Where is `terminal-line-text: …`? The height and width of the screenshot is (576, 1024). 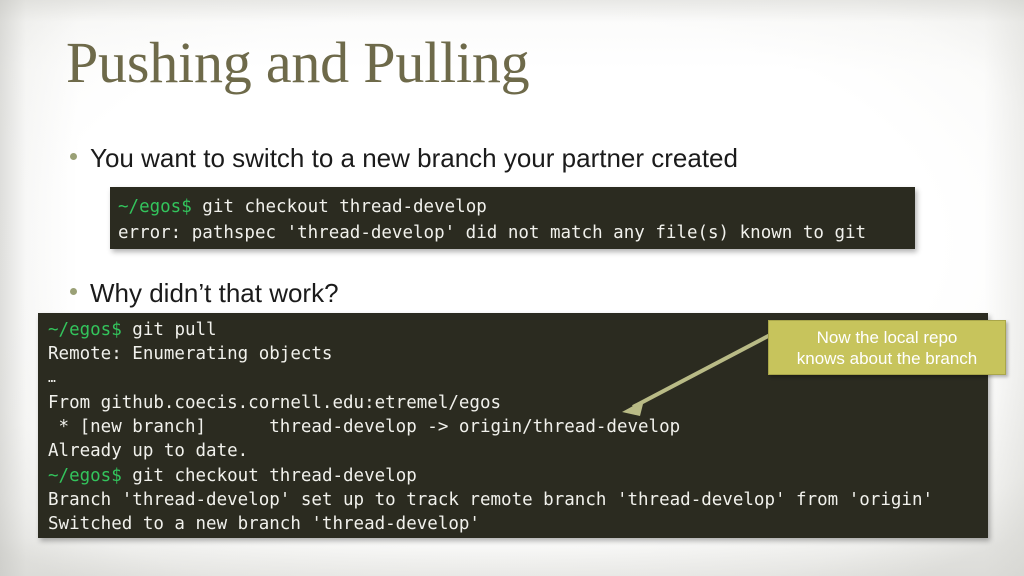 terminal-line-text: … is located at coordinates (52, 378).